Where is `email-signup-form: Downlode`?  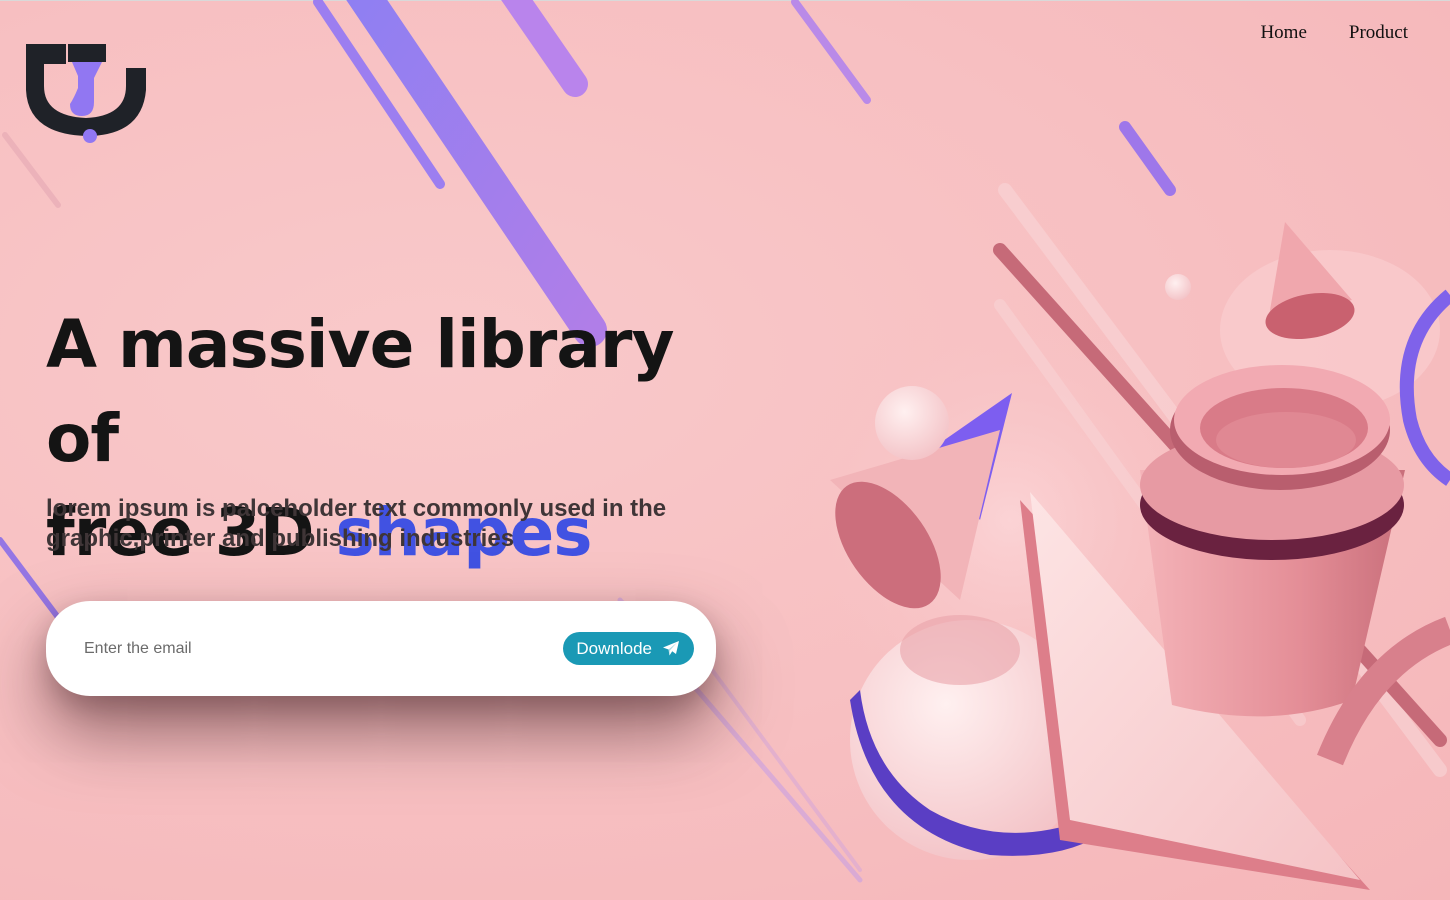
email-signup-form: Downlode is located at coordinates (381, 648).